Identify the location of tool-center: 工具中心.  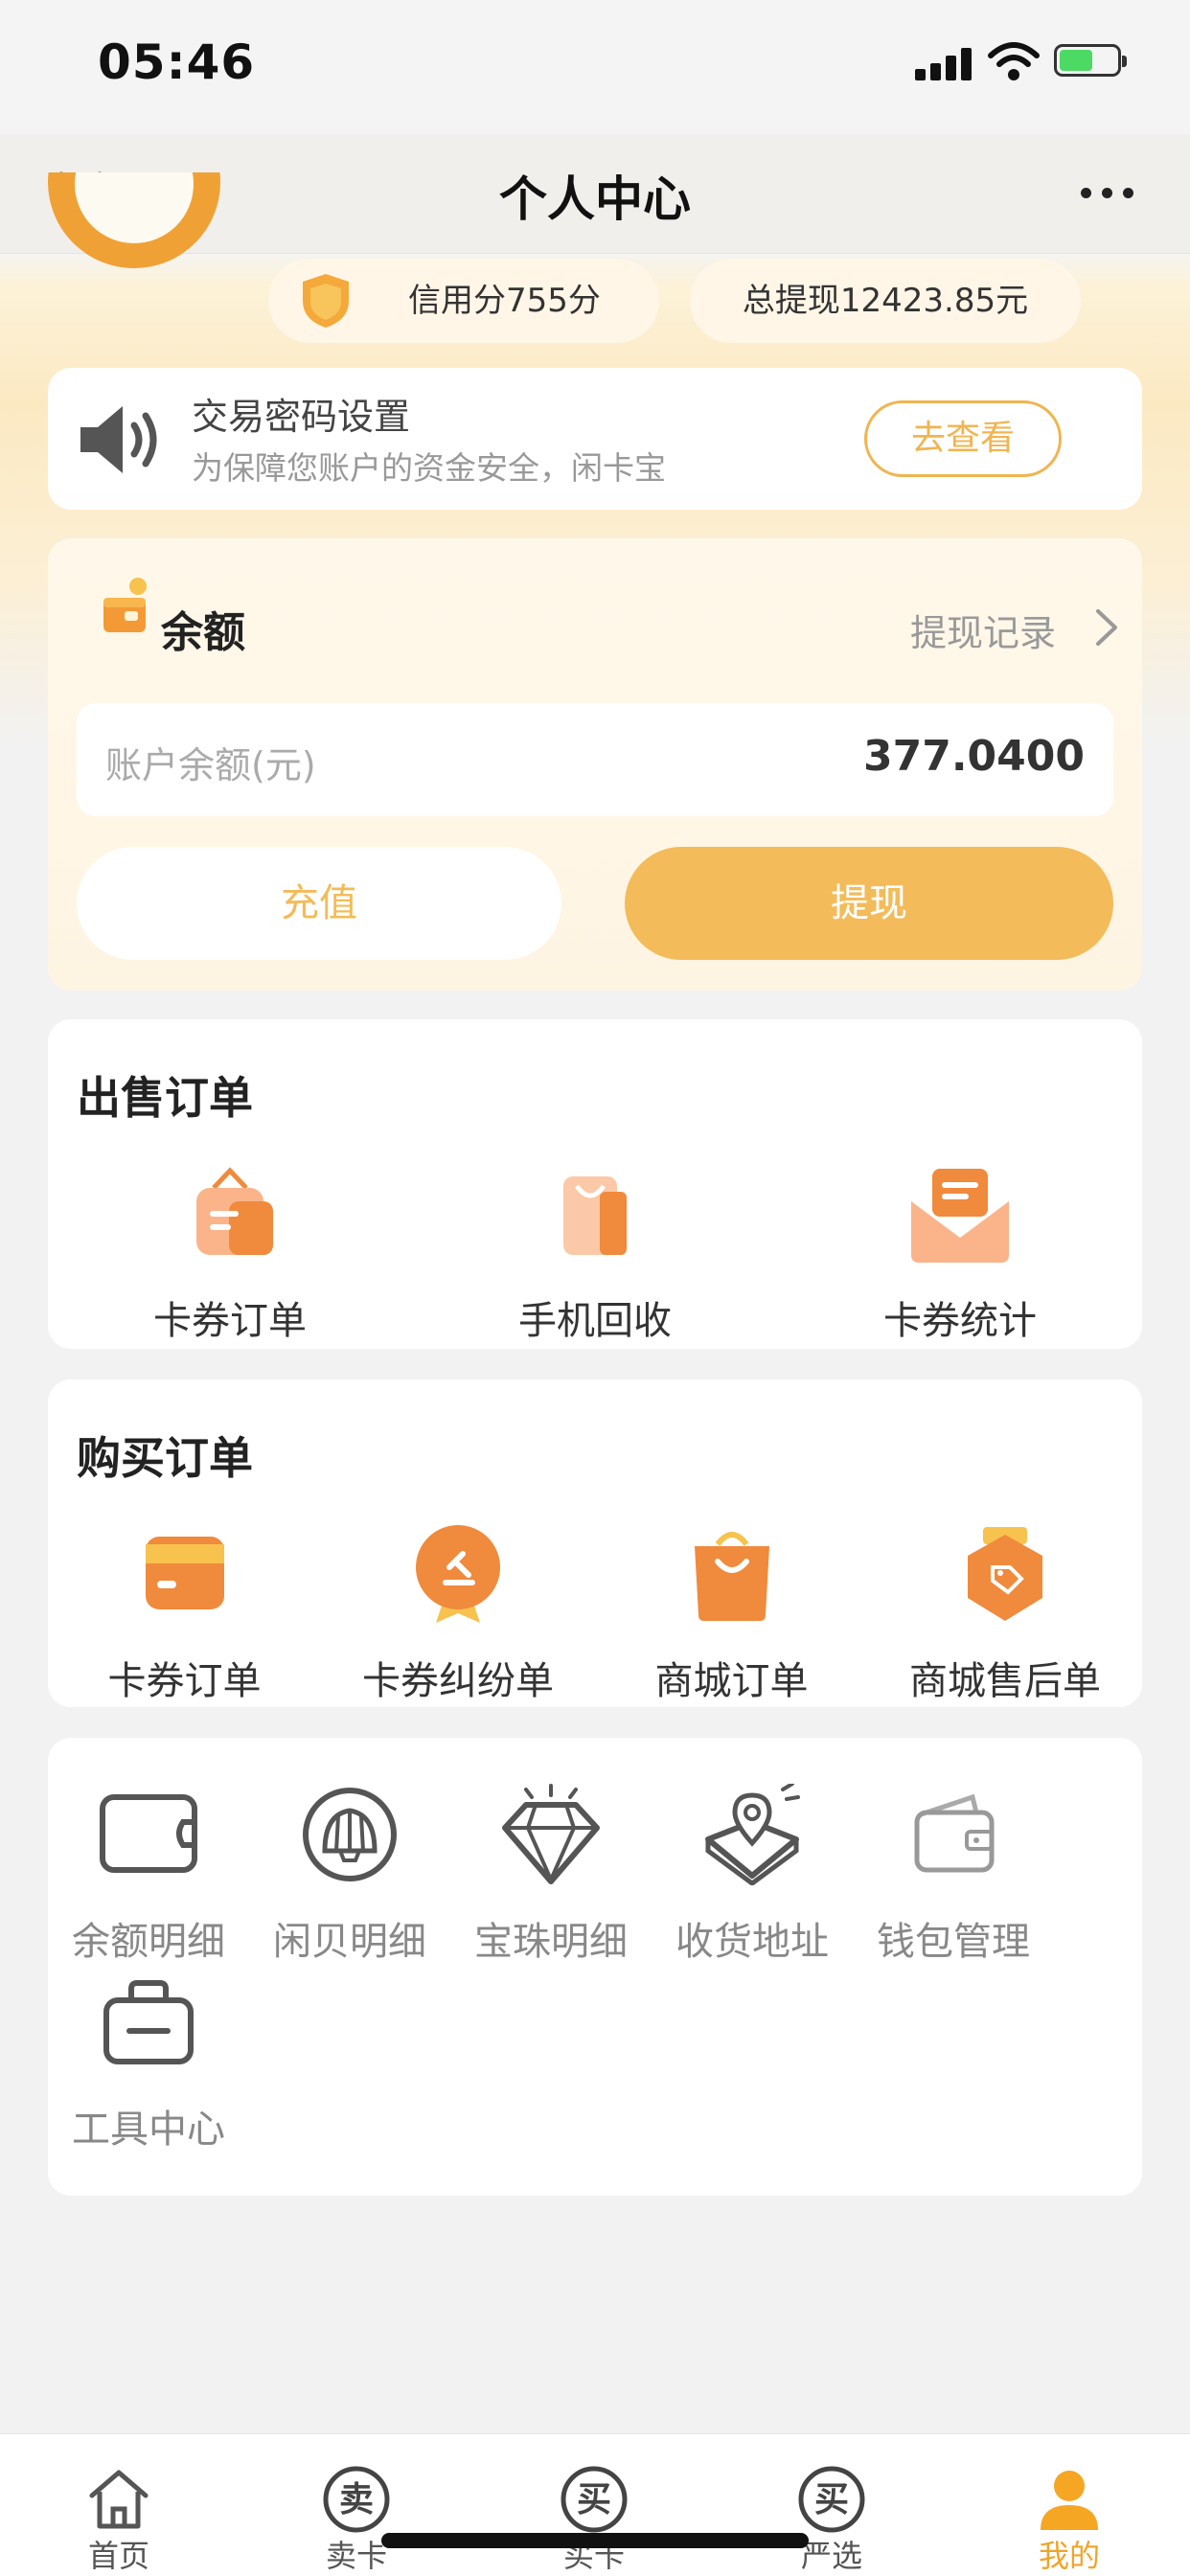
(148, 2067).